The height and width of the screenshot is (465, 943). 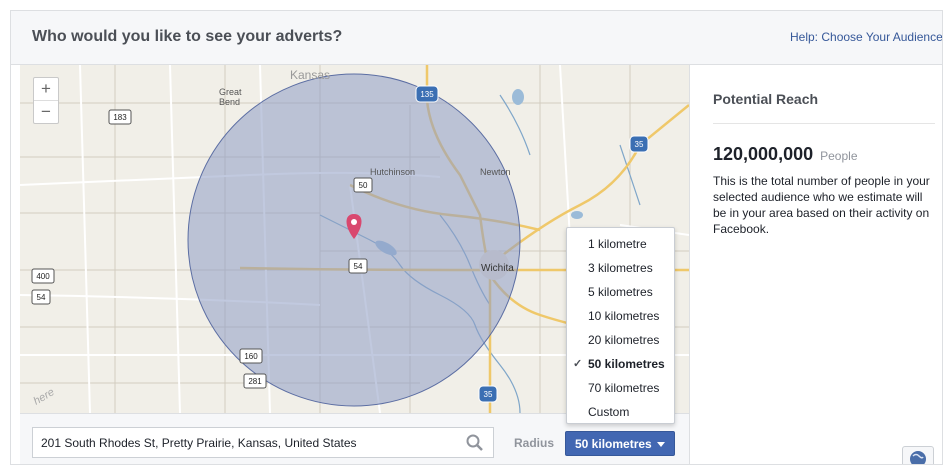 I want to click on radius-option-selected: ✓ 50 kilometres, so click(x=620, y=364).